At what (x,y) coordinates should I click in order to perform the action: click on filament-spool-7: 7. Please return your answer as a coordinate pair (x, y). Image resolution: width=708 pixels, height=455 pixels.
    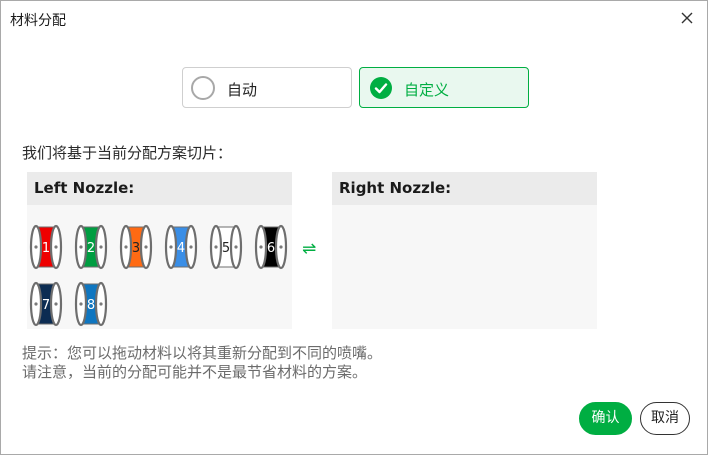
    Looking at the image, I should click on (46, 304).